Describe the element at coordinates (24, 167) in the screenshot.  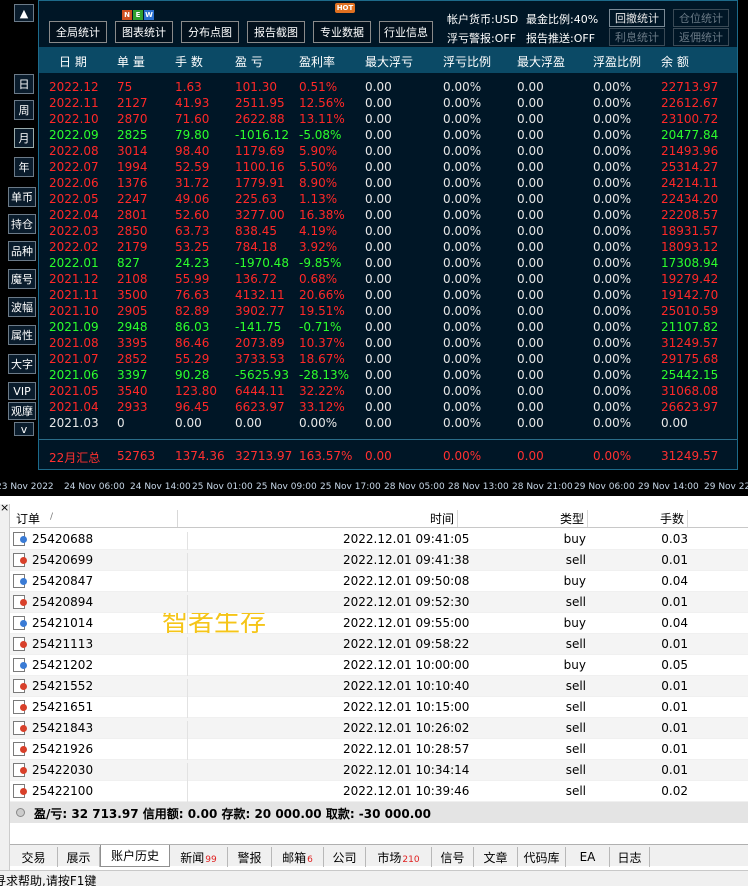
I see `nav-year: 年` at that location.